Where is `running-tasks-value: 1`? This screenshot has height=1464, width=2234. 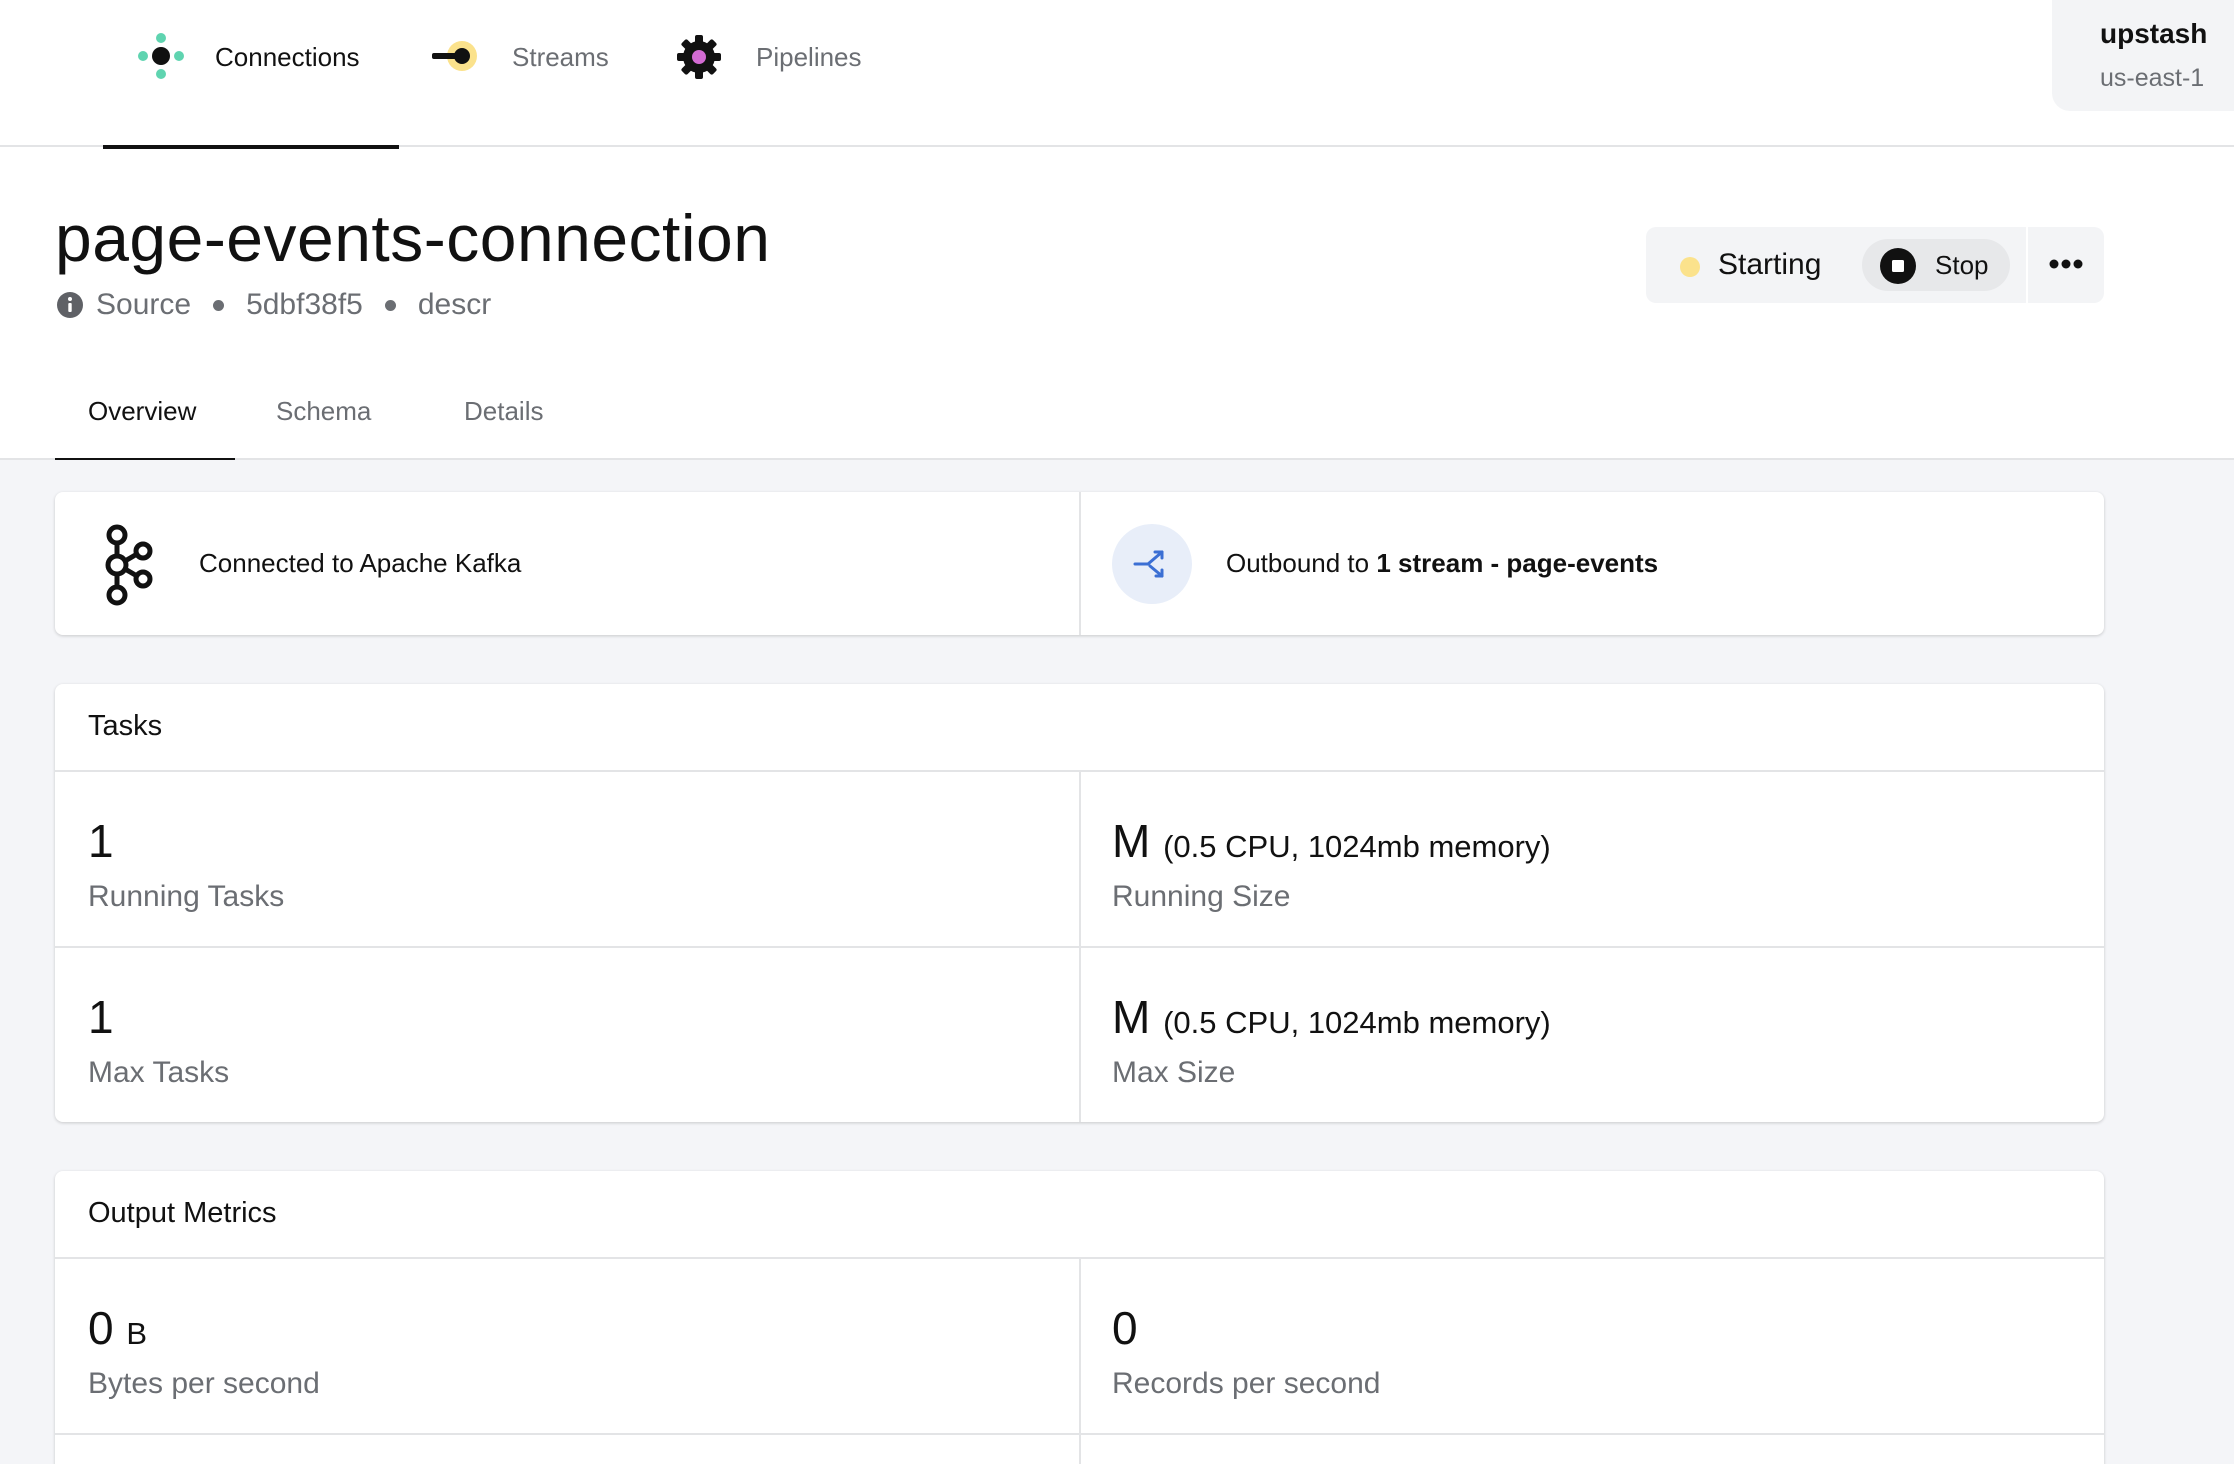
running-tasks-value: 1 is located at coordinates (101, 841).